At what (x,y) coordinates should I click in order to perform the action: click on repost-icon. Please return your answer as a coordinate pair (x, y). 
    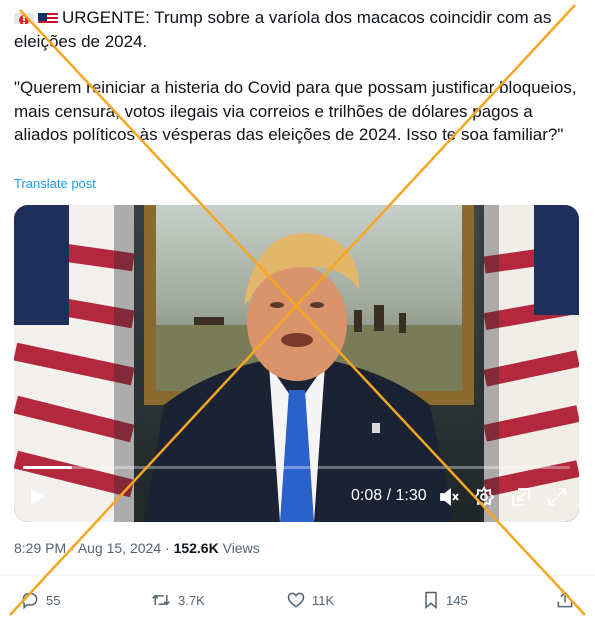
    Looking at the image, I should click on (161, 600).